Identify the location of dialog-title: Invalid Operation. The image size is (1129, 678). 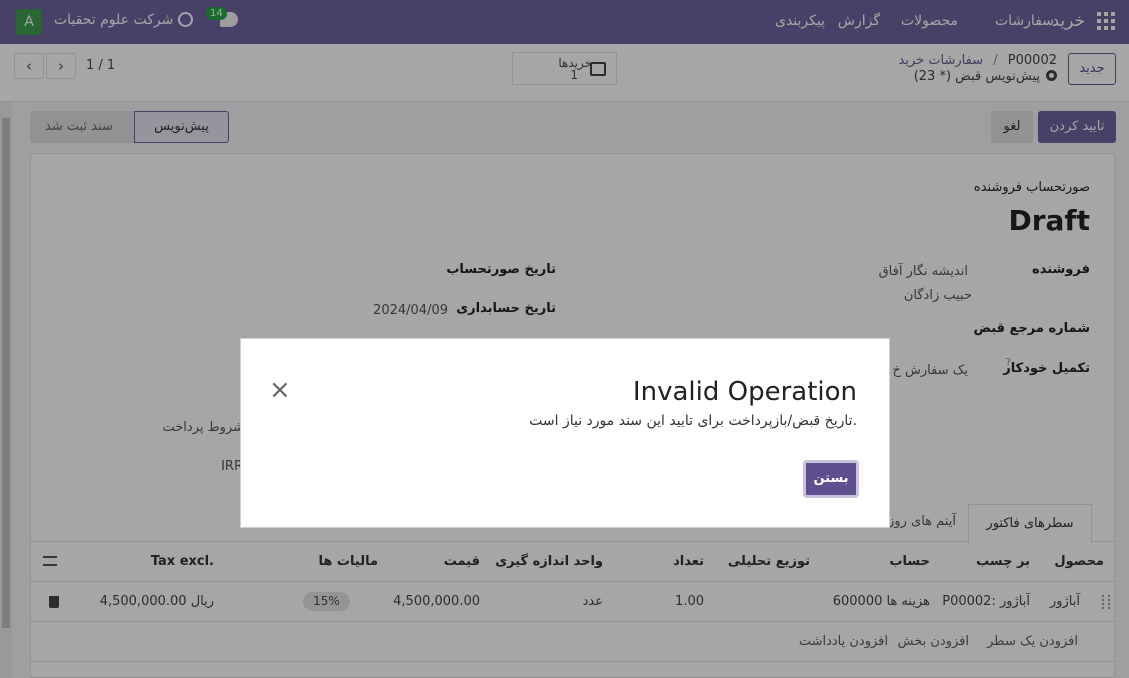
(744, 392).